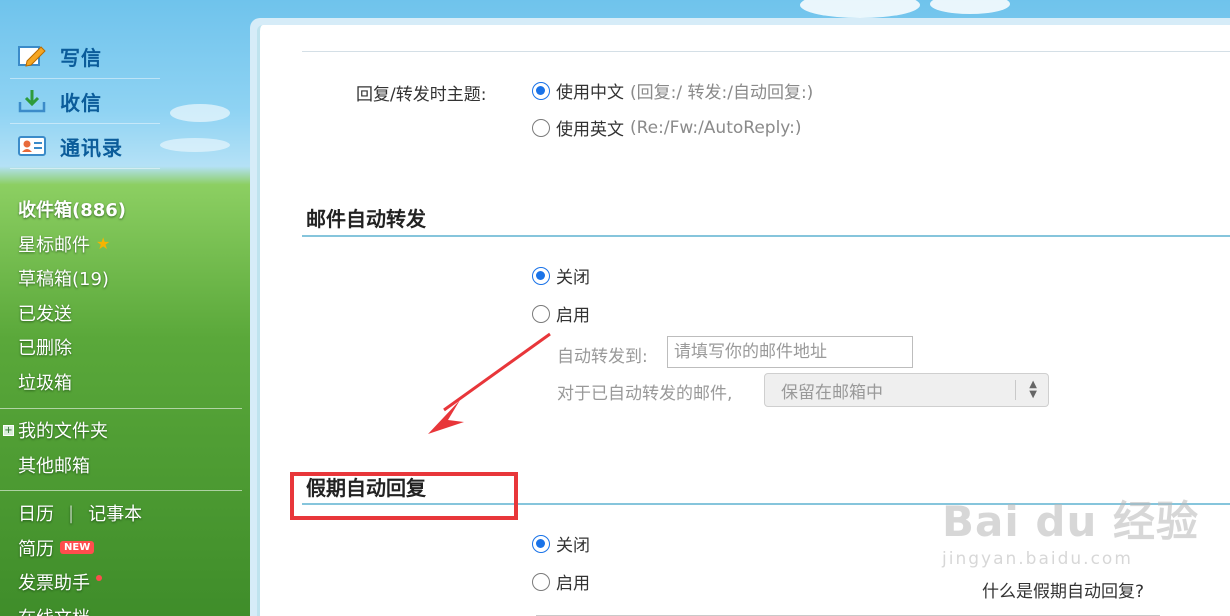 Image resolution: width=1230 pixels, height=616 pixels. What do you see at coordinates (832, 392) in the screenshot?
I see `after-forward-value: 保留在邮箱中` at bounding box center [832, 392].